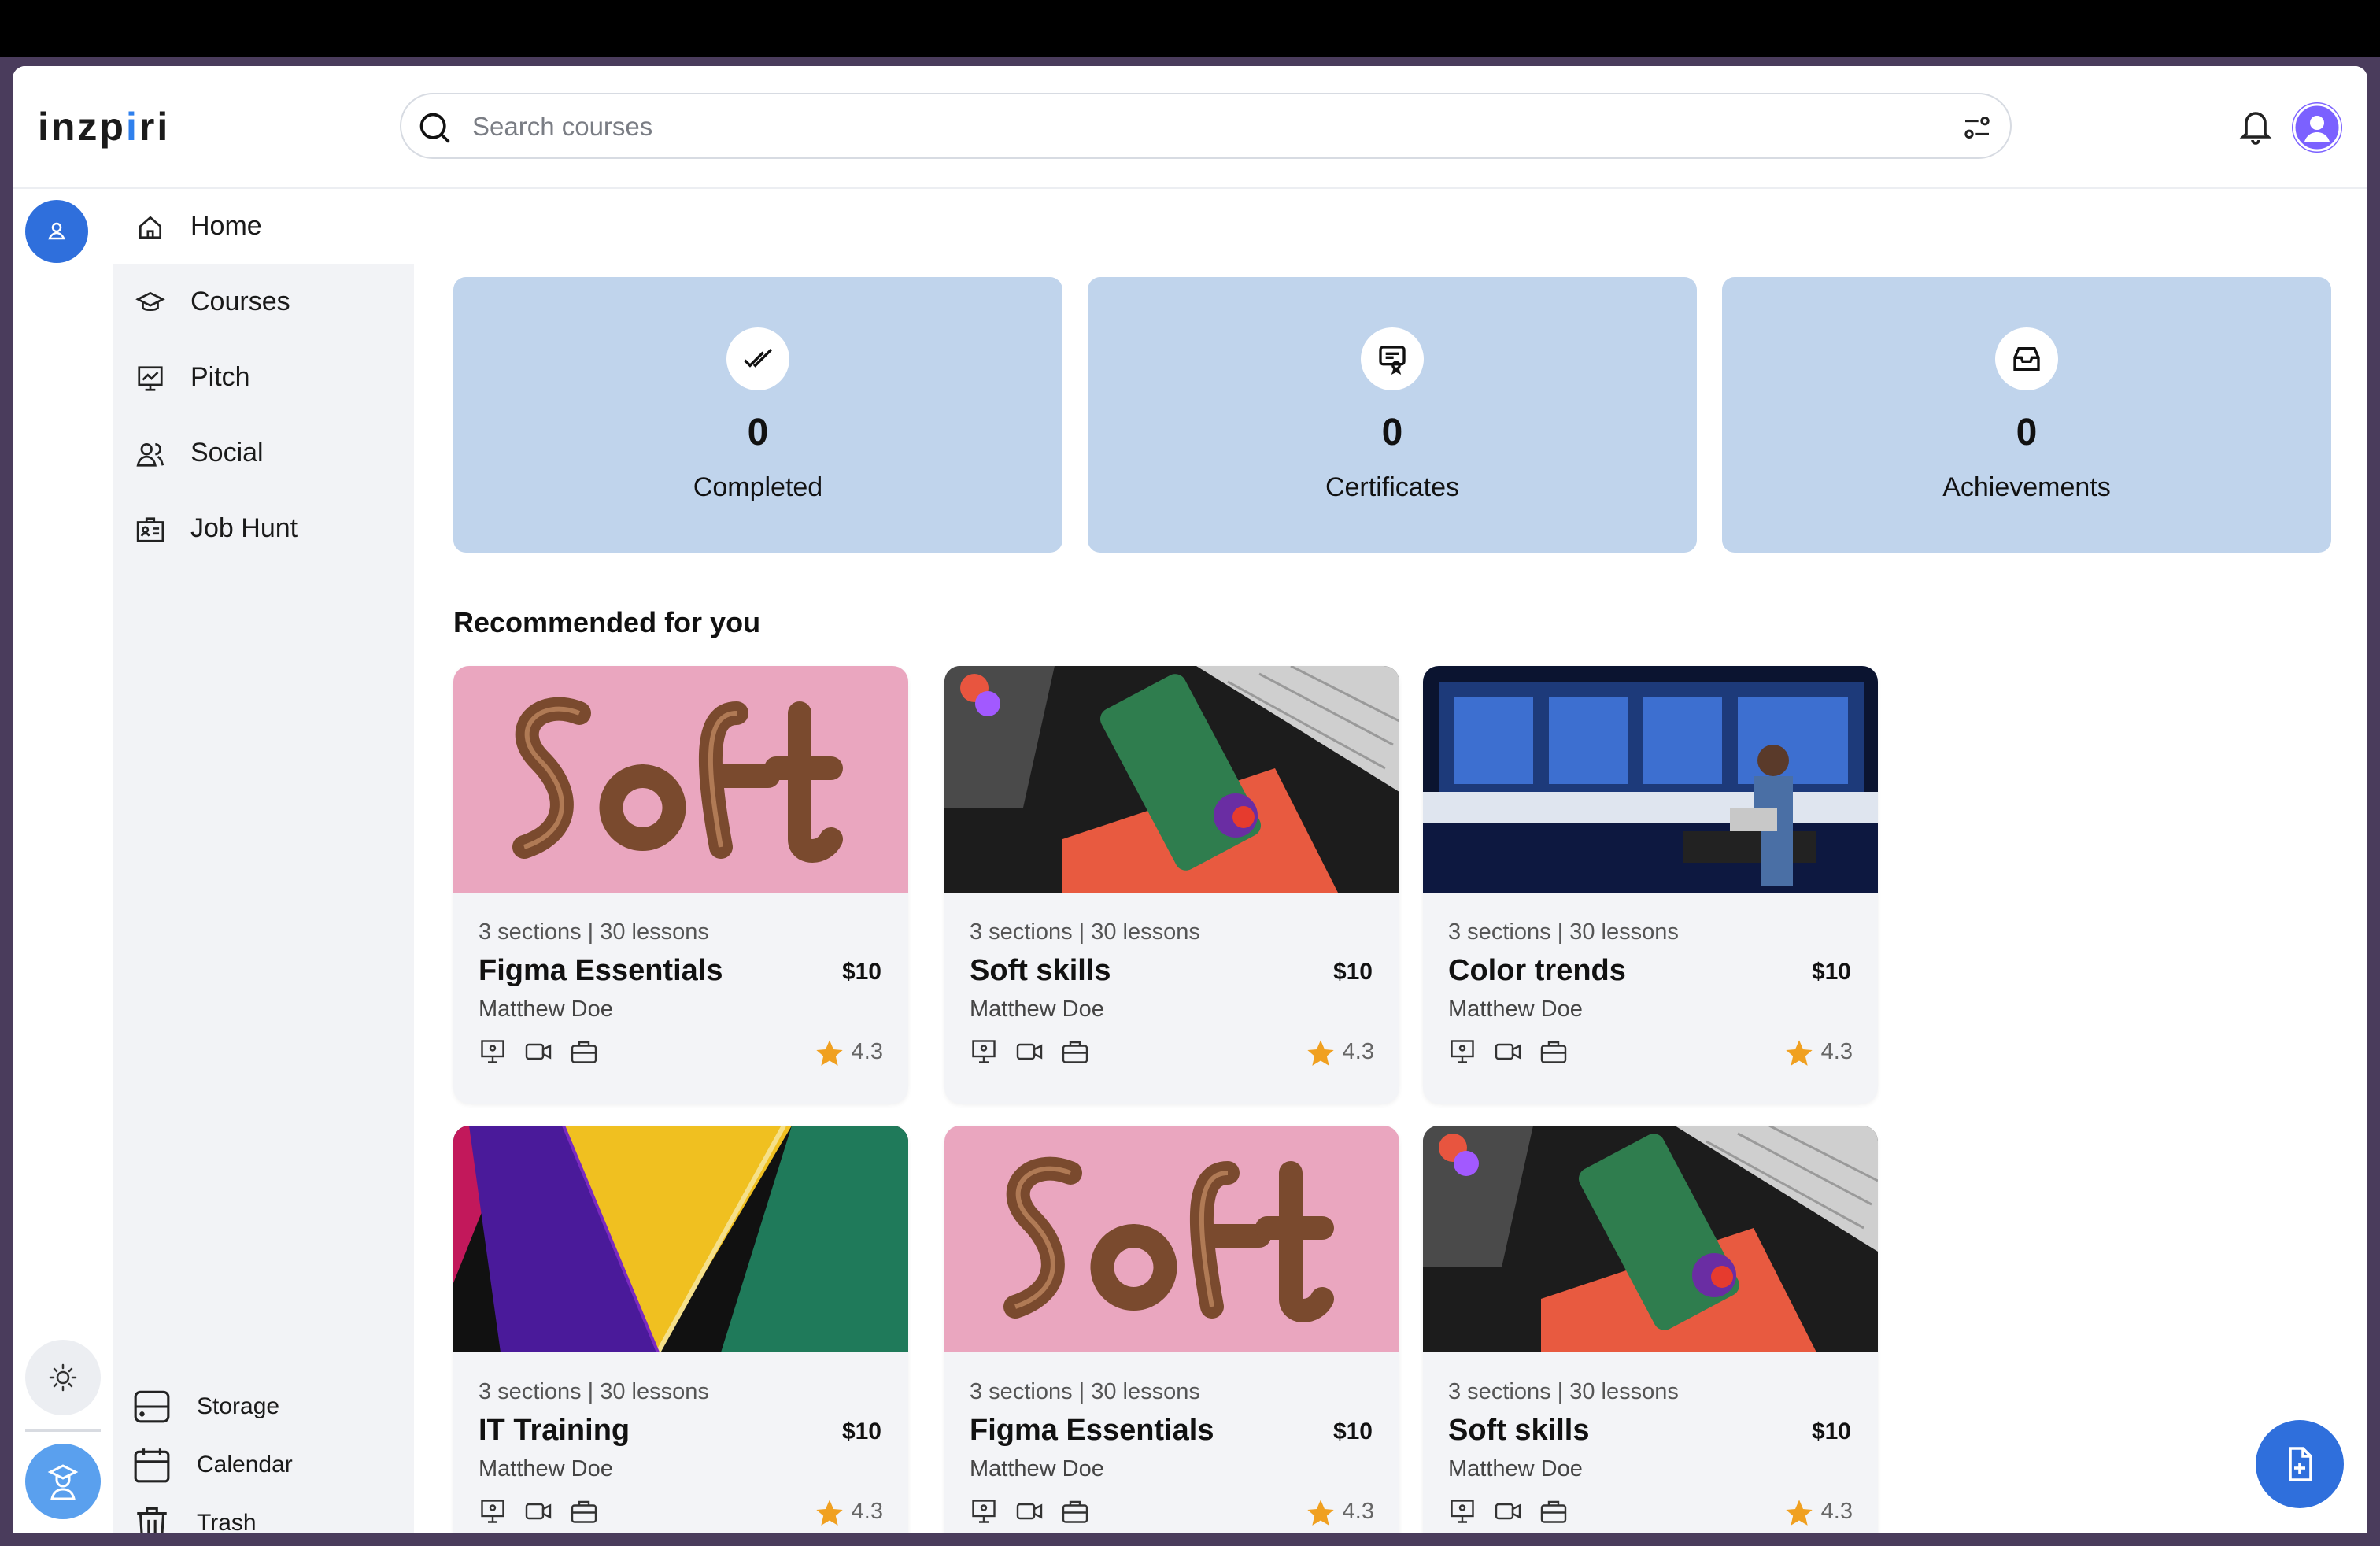  Describe the element at coordinates (82, 127) in the screenshot. I see `logo-text: inzp` at that location.